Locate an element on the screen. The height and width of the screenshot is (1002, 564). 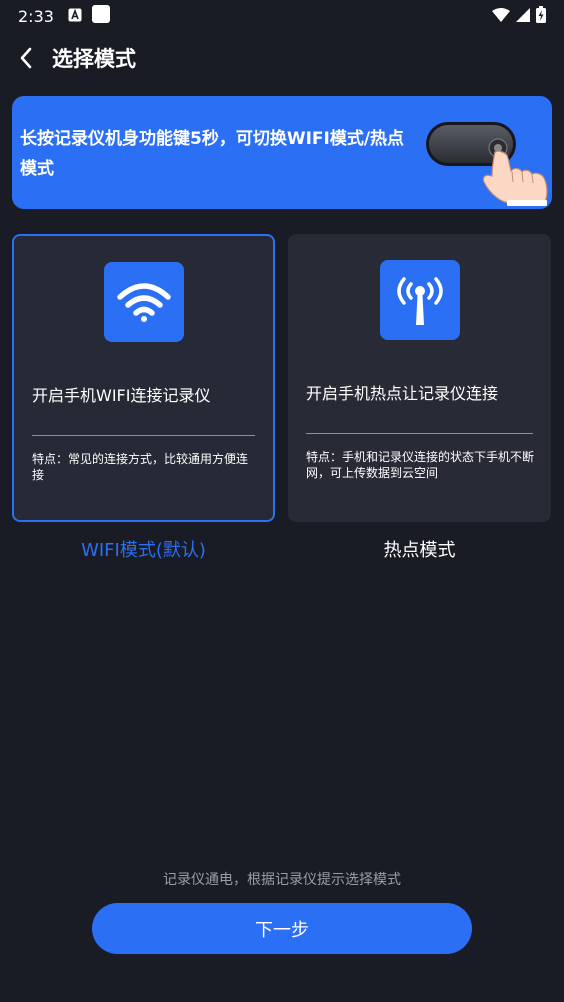
app-header: 选择模式 is located at coordinates (282, 58).